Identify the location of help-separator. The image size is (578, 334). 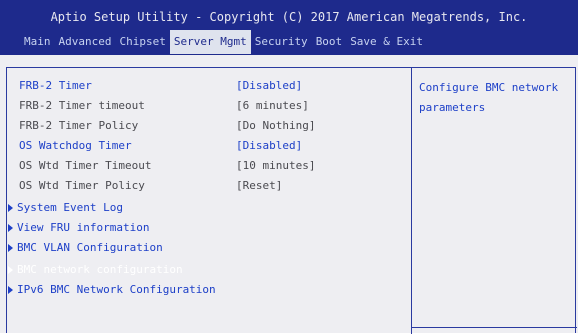
(494, 327).